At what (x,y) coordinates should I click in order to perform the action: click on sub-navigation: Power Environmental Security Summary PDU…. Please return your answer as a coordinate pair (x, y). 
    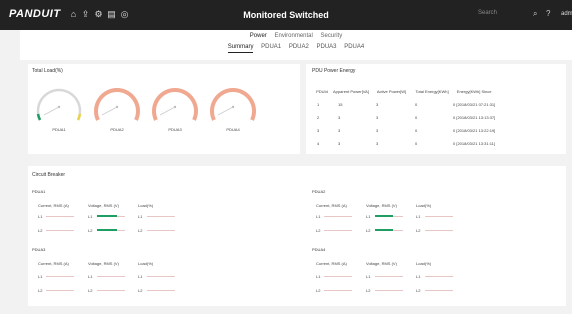
    Looking at the image, I should click on (296, 45).